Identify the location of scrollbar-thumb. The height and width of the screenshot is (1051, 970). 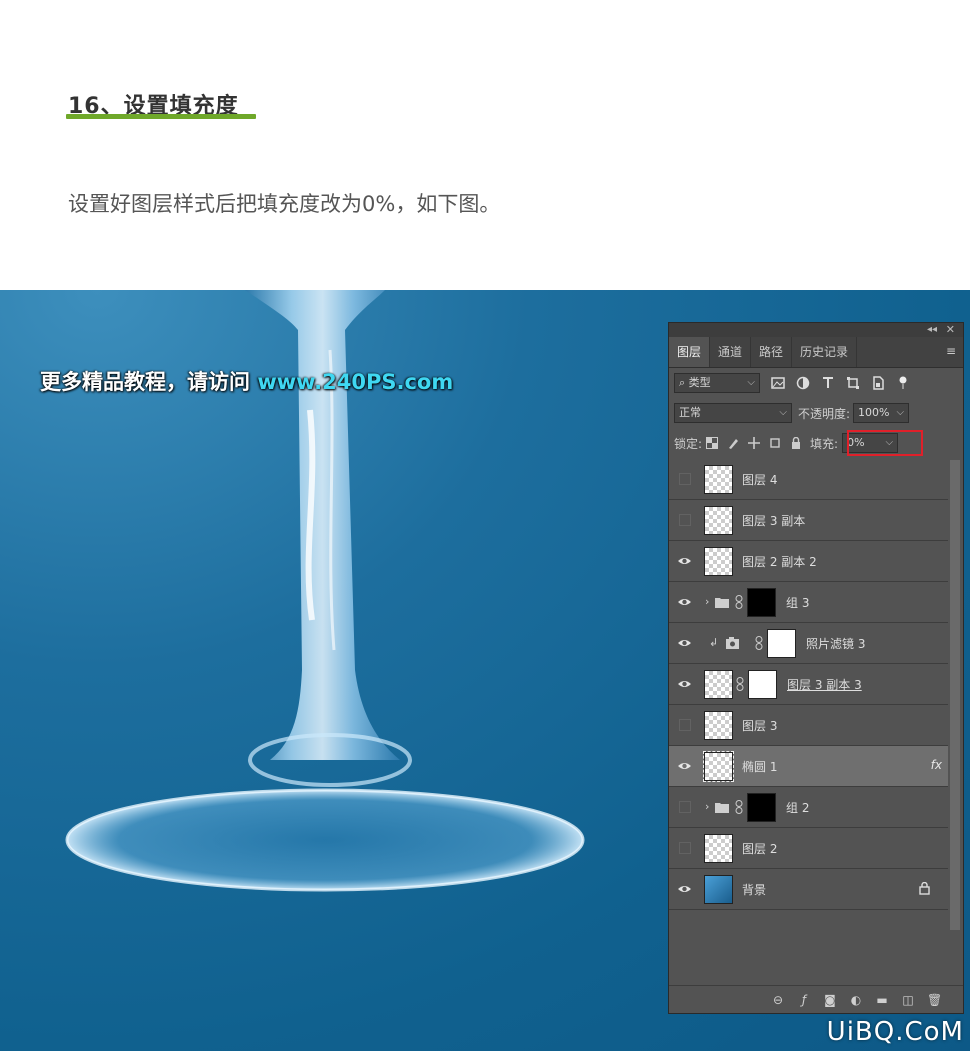
(955, 695).